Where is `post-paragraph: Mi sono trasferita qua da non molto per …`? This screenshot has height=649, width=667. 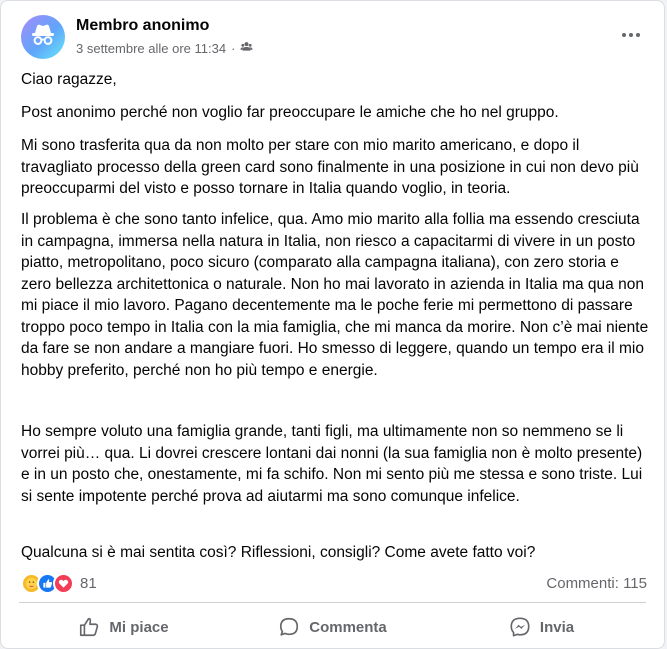
post-paragraph: Mi sono trasferita qua da non molto per … is located at coordinates (330, 167).